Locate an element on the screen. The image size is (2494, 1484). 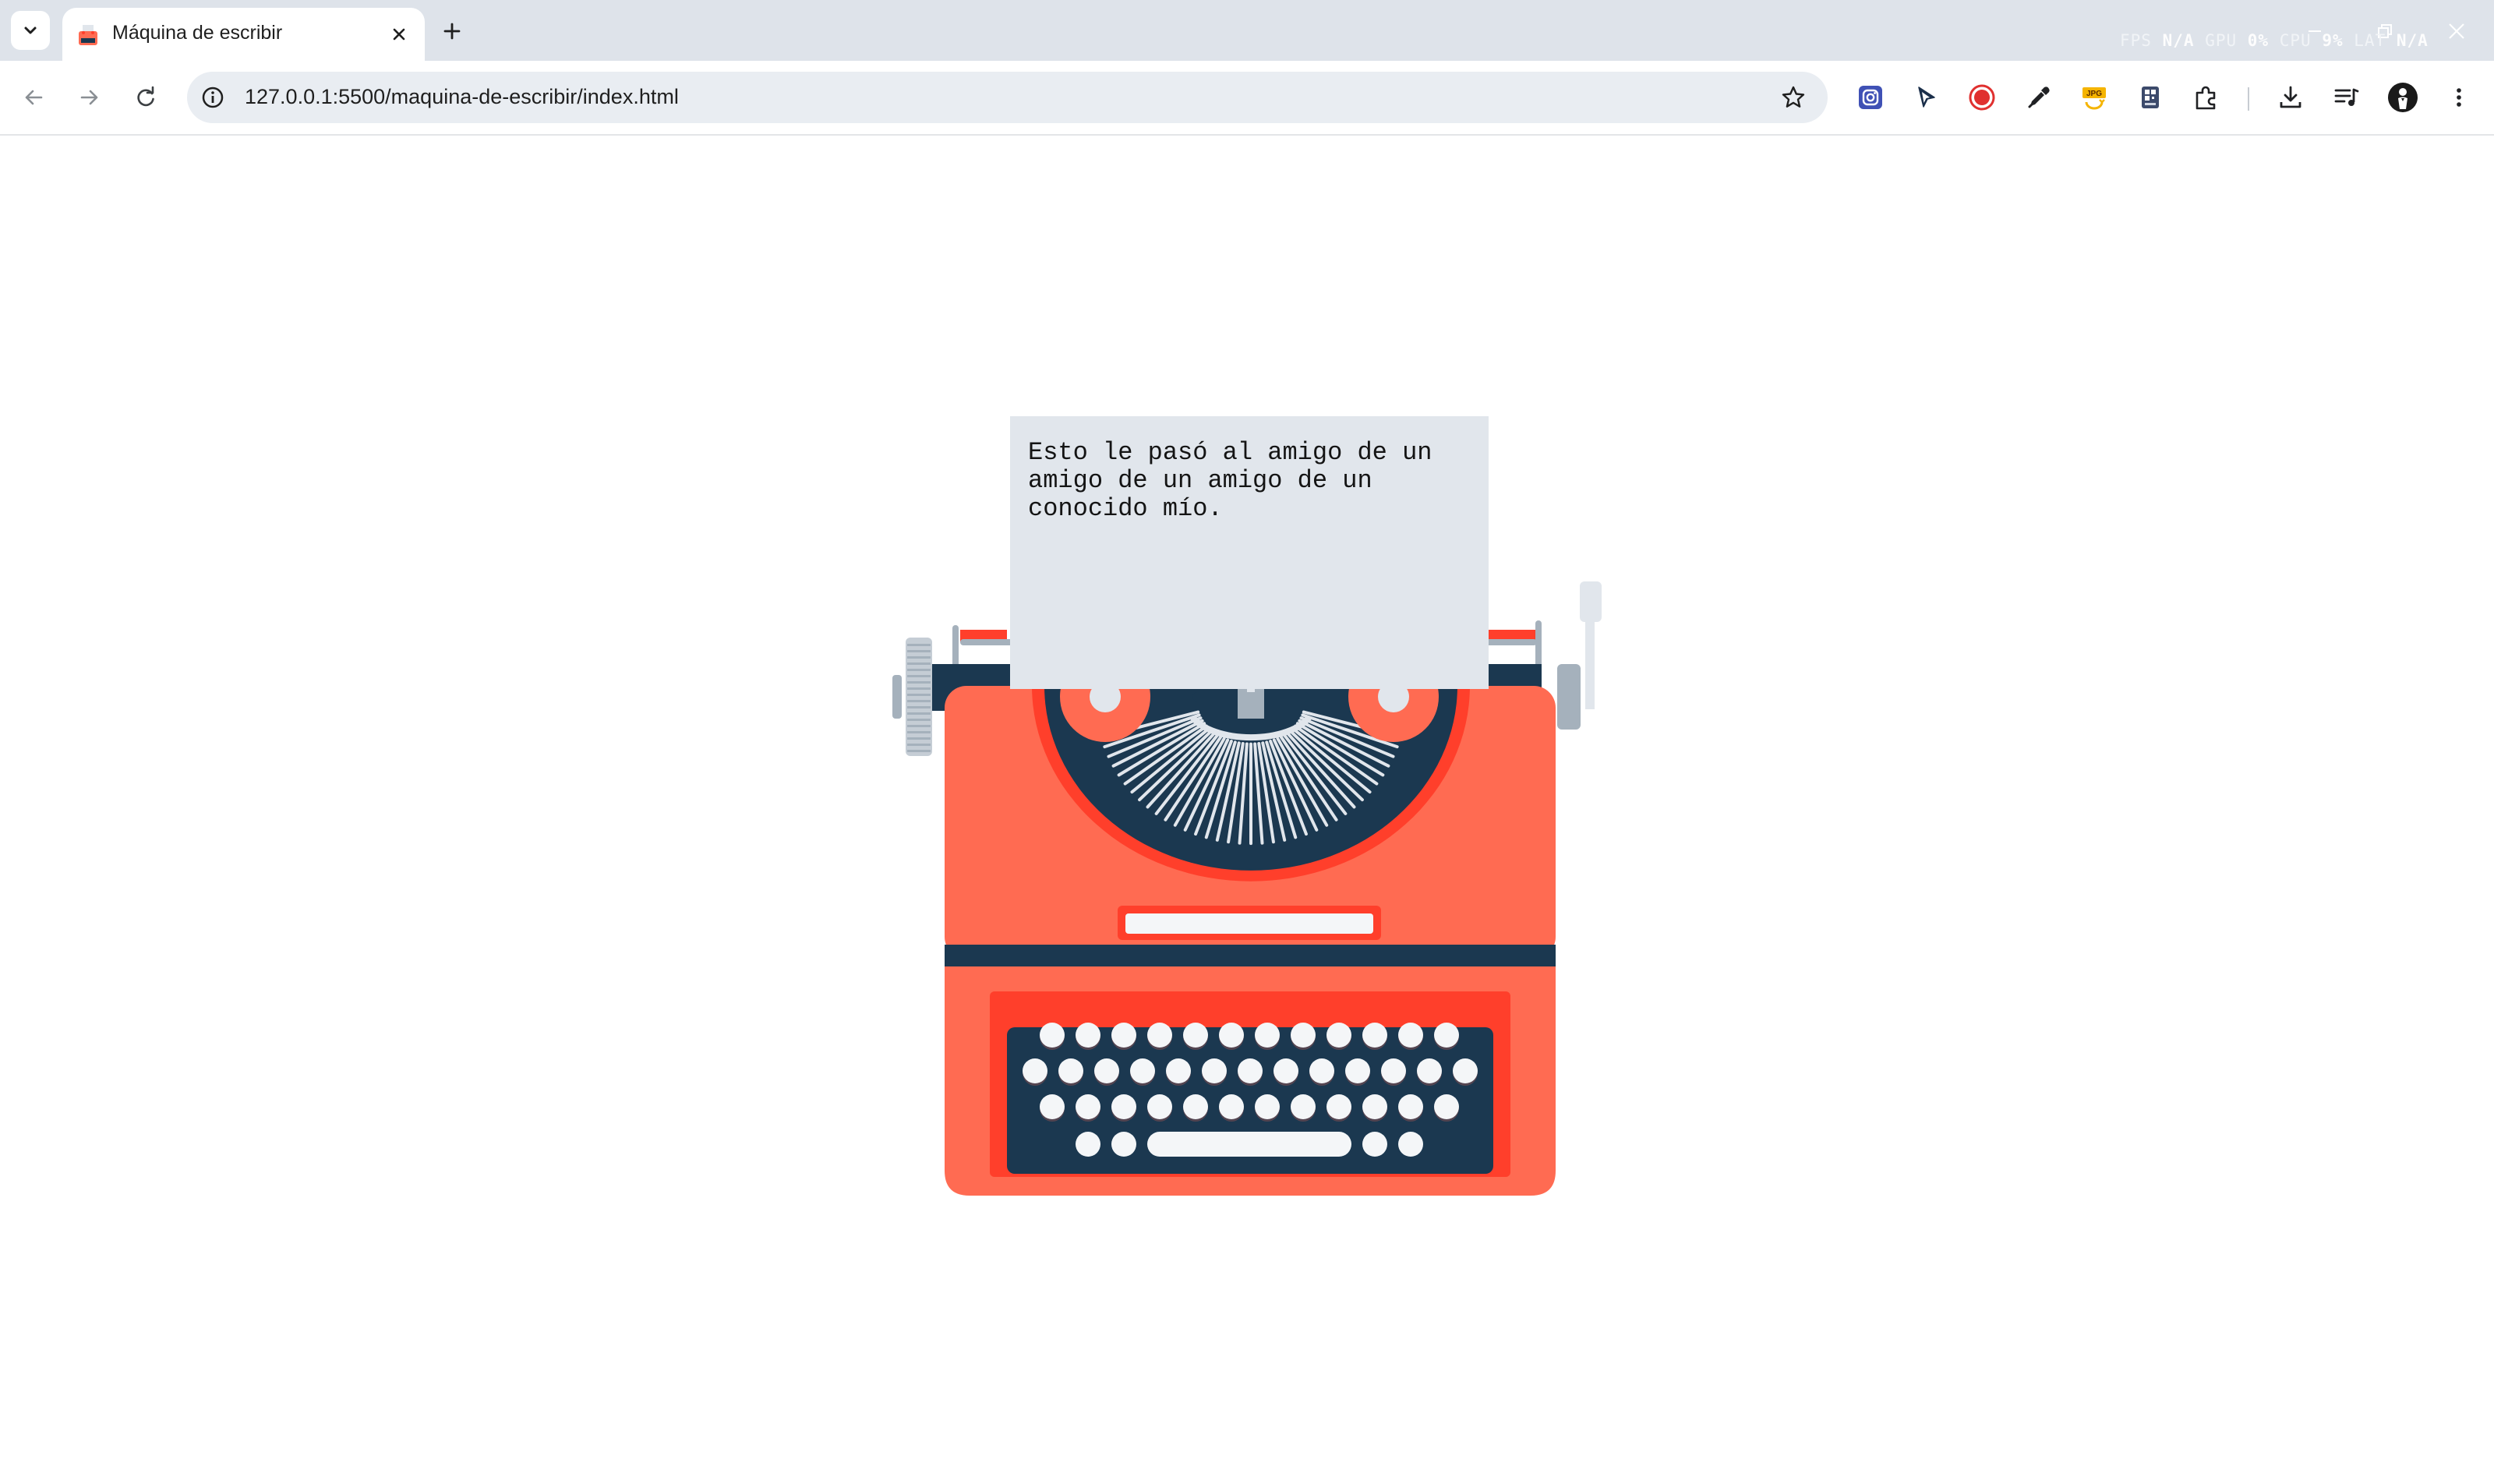
reload-icon is located at coordinates (145, 96).